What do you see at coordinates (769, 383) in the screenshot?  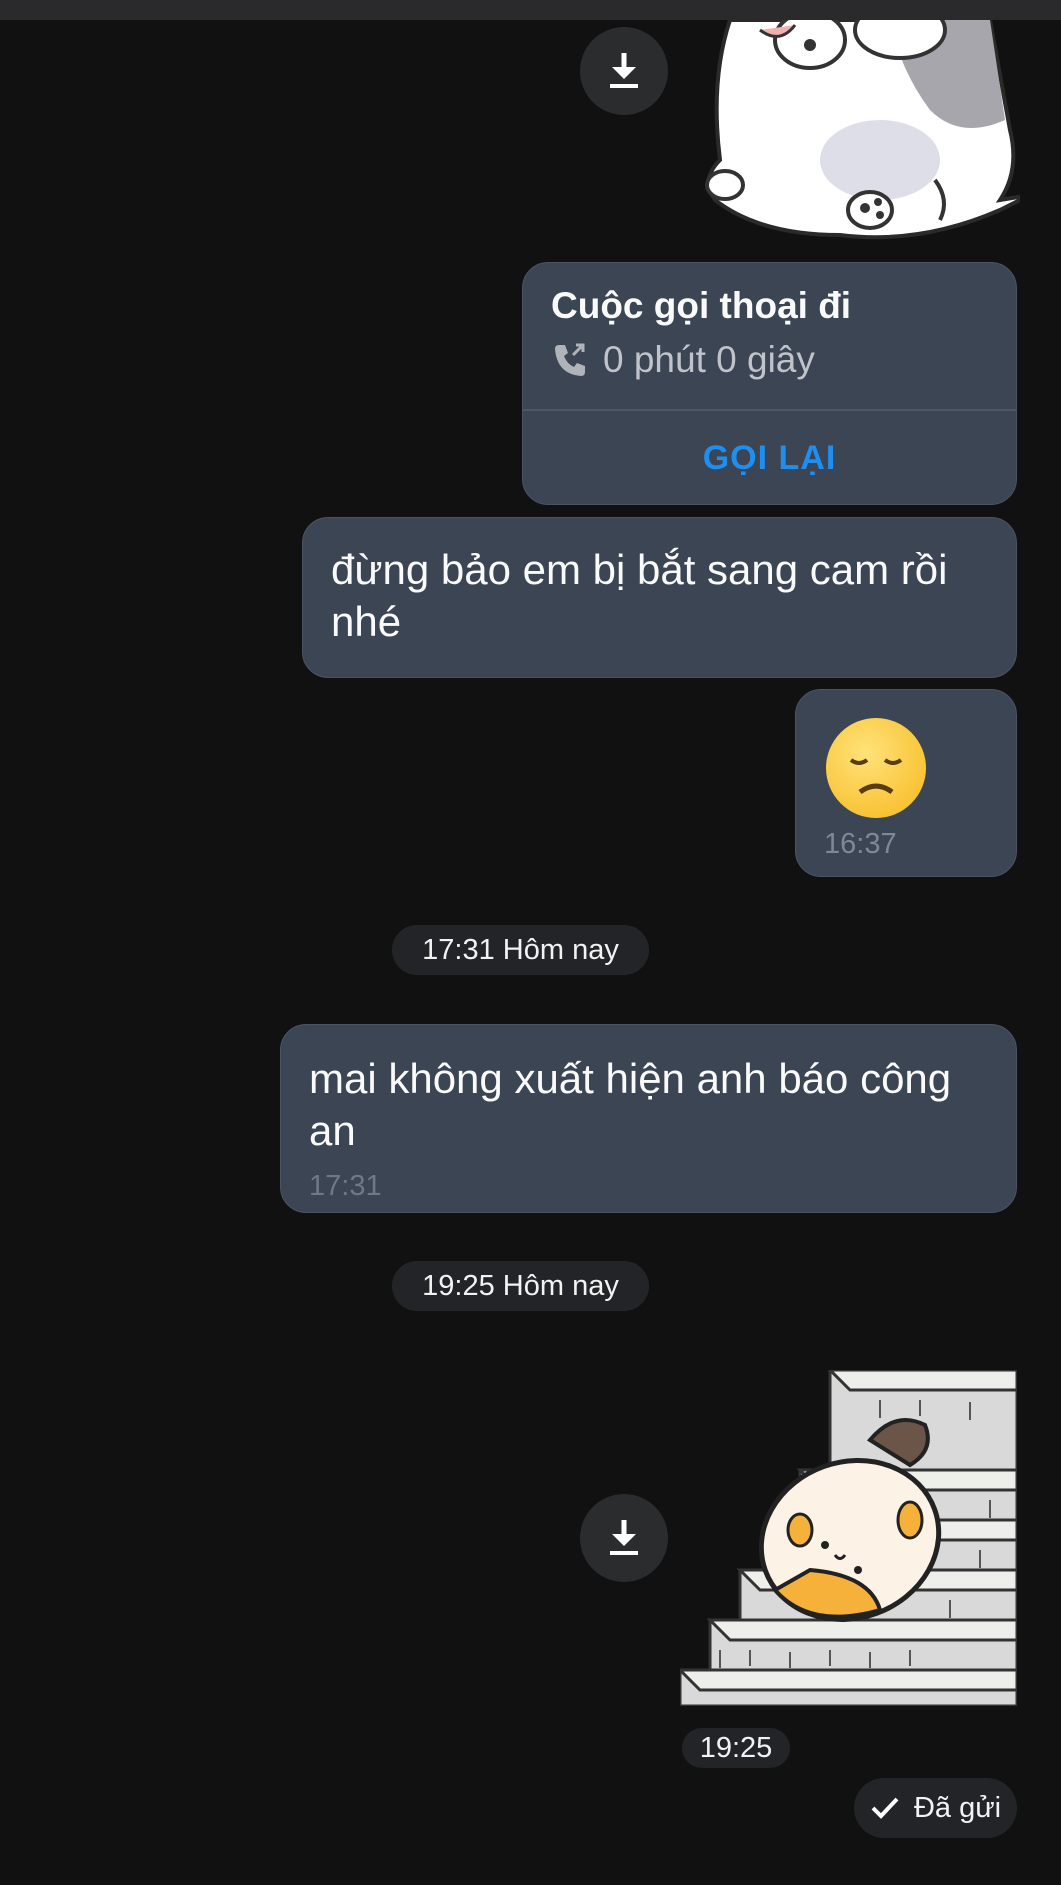 I see `outgoing-call-bubble: Cuộc gọi thoại đi 0 phút 0 giây GỌI LẠI` at bounding box center [769, 383].